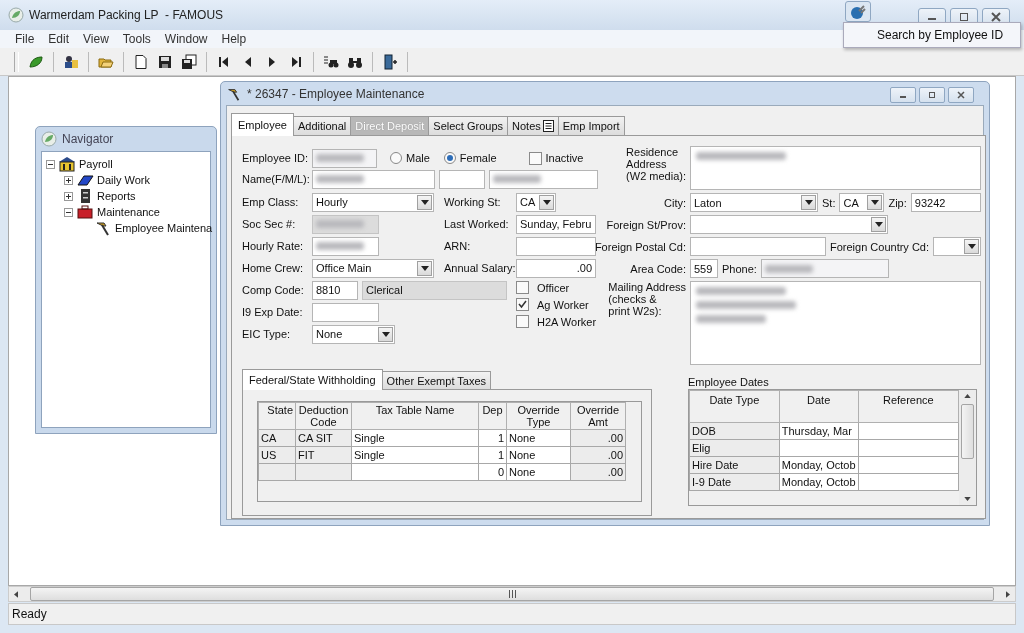 The width and height of the screenshot is (1024, 633). I want to click on column-header: Deduction Code, so click(323, 416).